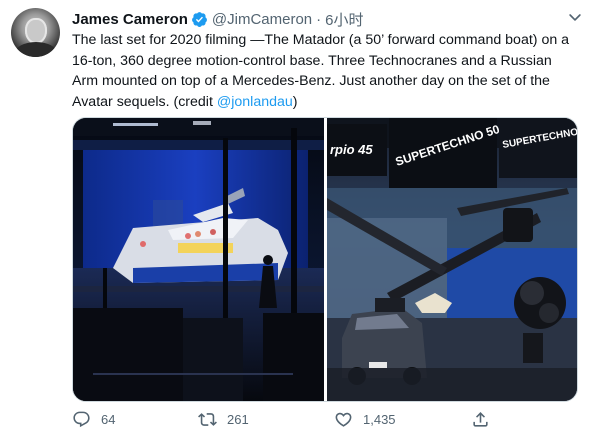  I want to click on author-name: James Cameron, so click(130, 19).